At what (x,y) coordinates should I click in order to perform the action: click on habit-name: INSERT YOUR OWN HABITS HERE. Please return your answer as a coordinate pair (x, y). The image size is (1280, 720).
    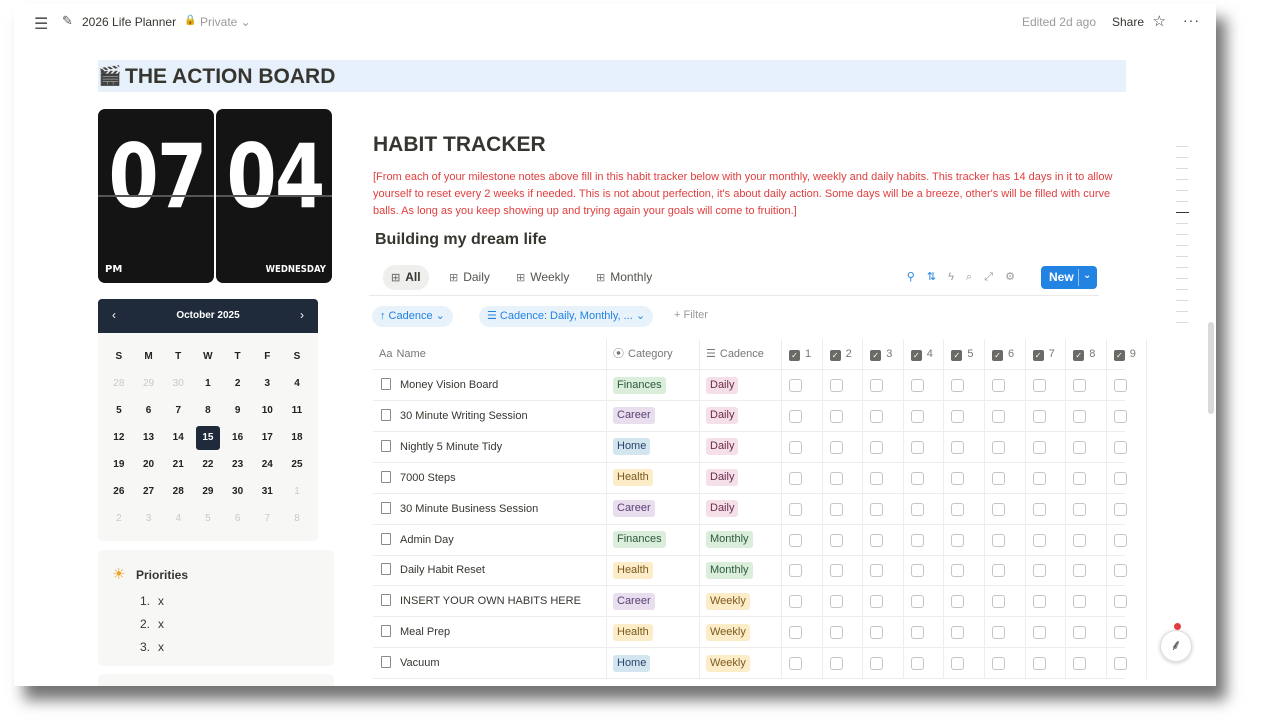
    Looking at the image, I should click on (481, 601).